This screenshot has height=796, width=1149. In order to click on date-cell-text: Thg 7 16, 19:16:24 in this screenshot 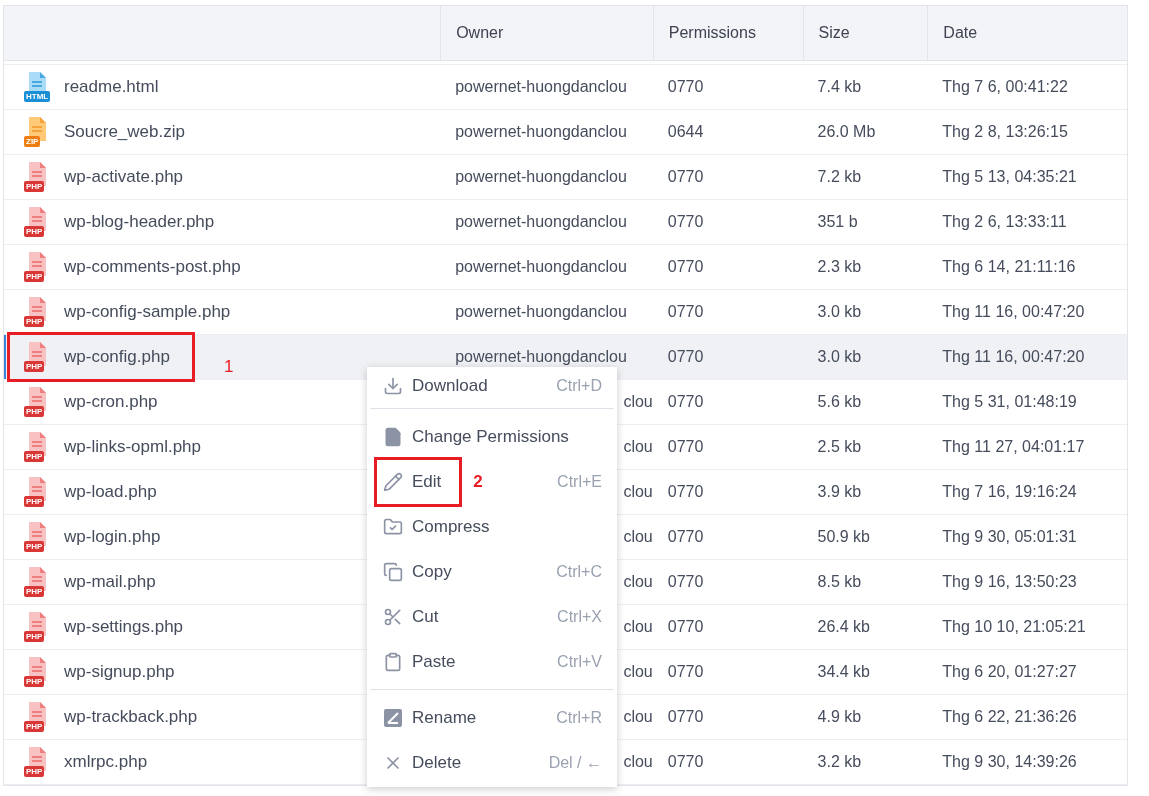, I will do `click(1009, 492)`.